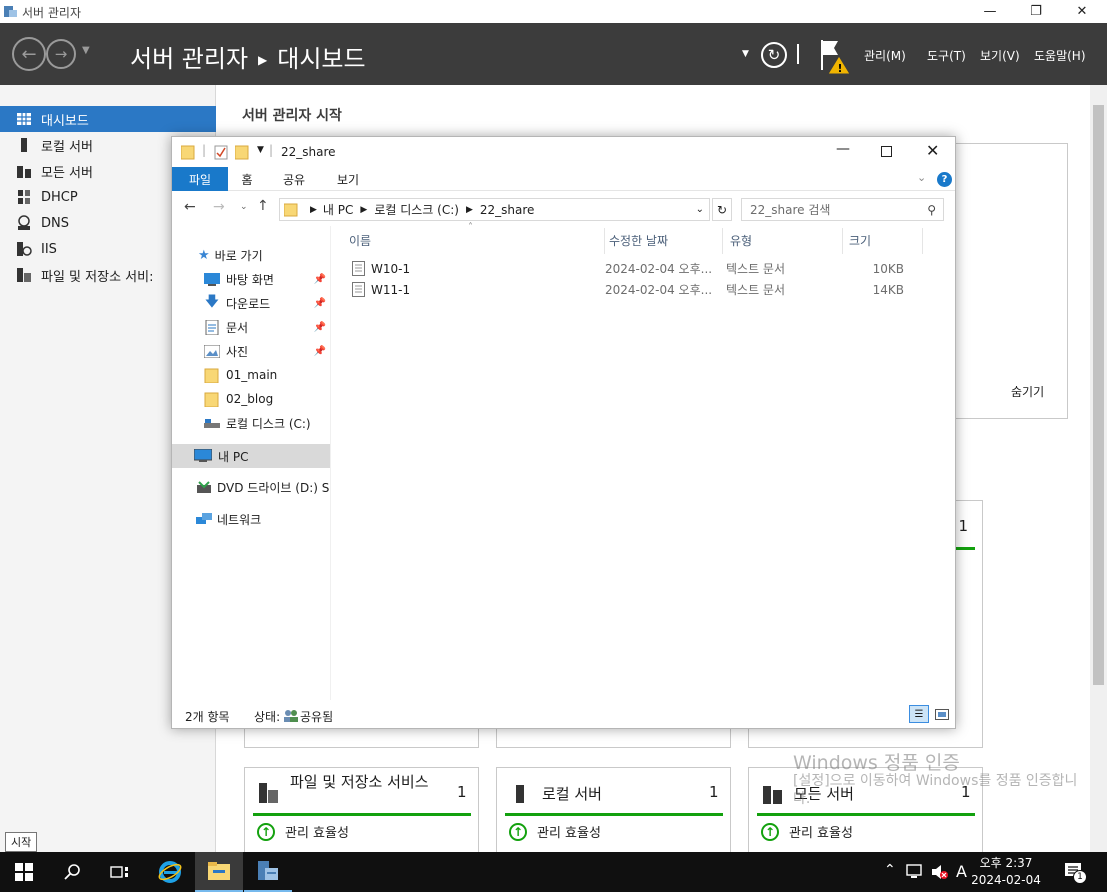 The image size is (1107, 892). Describe the element at coordinates (251, 327) in the screenshot. I see `nav-documents: 문서 📌` at that location.